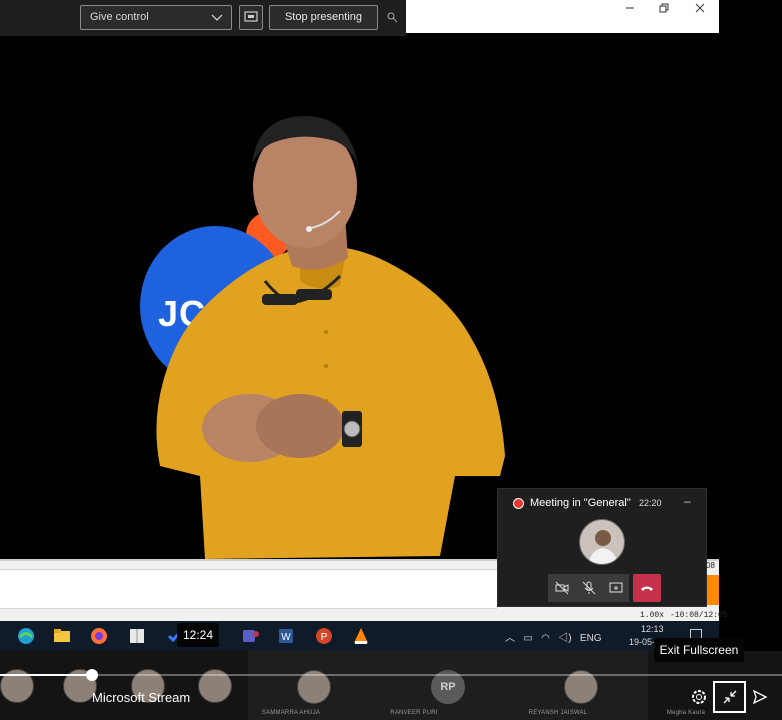 This screenshot has width=782, height=720. I want to click on seek-progress, so click(46, 675).